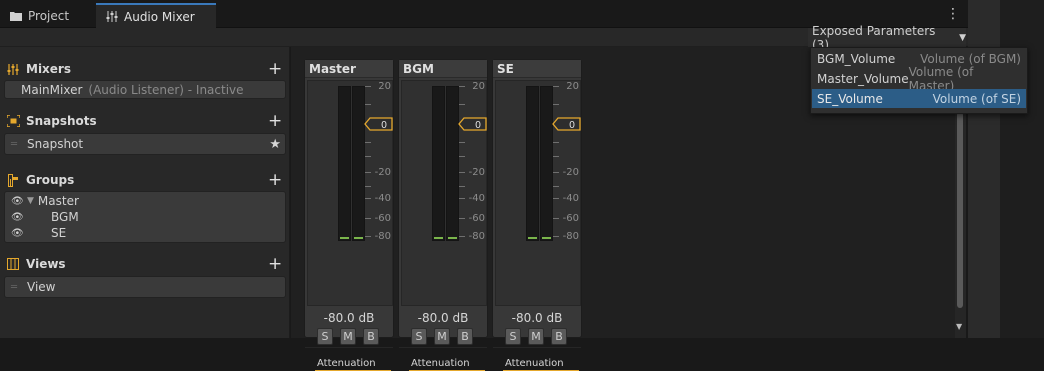 This screenshot has width=1044, height=371. What do you see at coordinates (275, 69) in the screenshot?
I see `add-mixer-button: +` at bounding box center [275, 69].